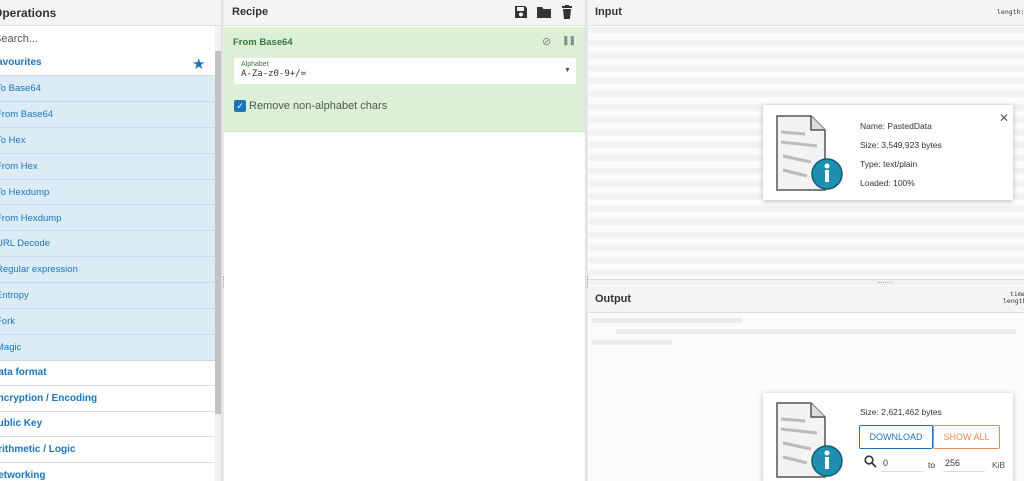  Describe the element at coordinates (107, 63) in the screenshot. I see `category-favourites: Favourites ★` at that location.